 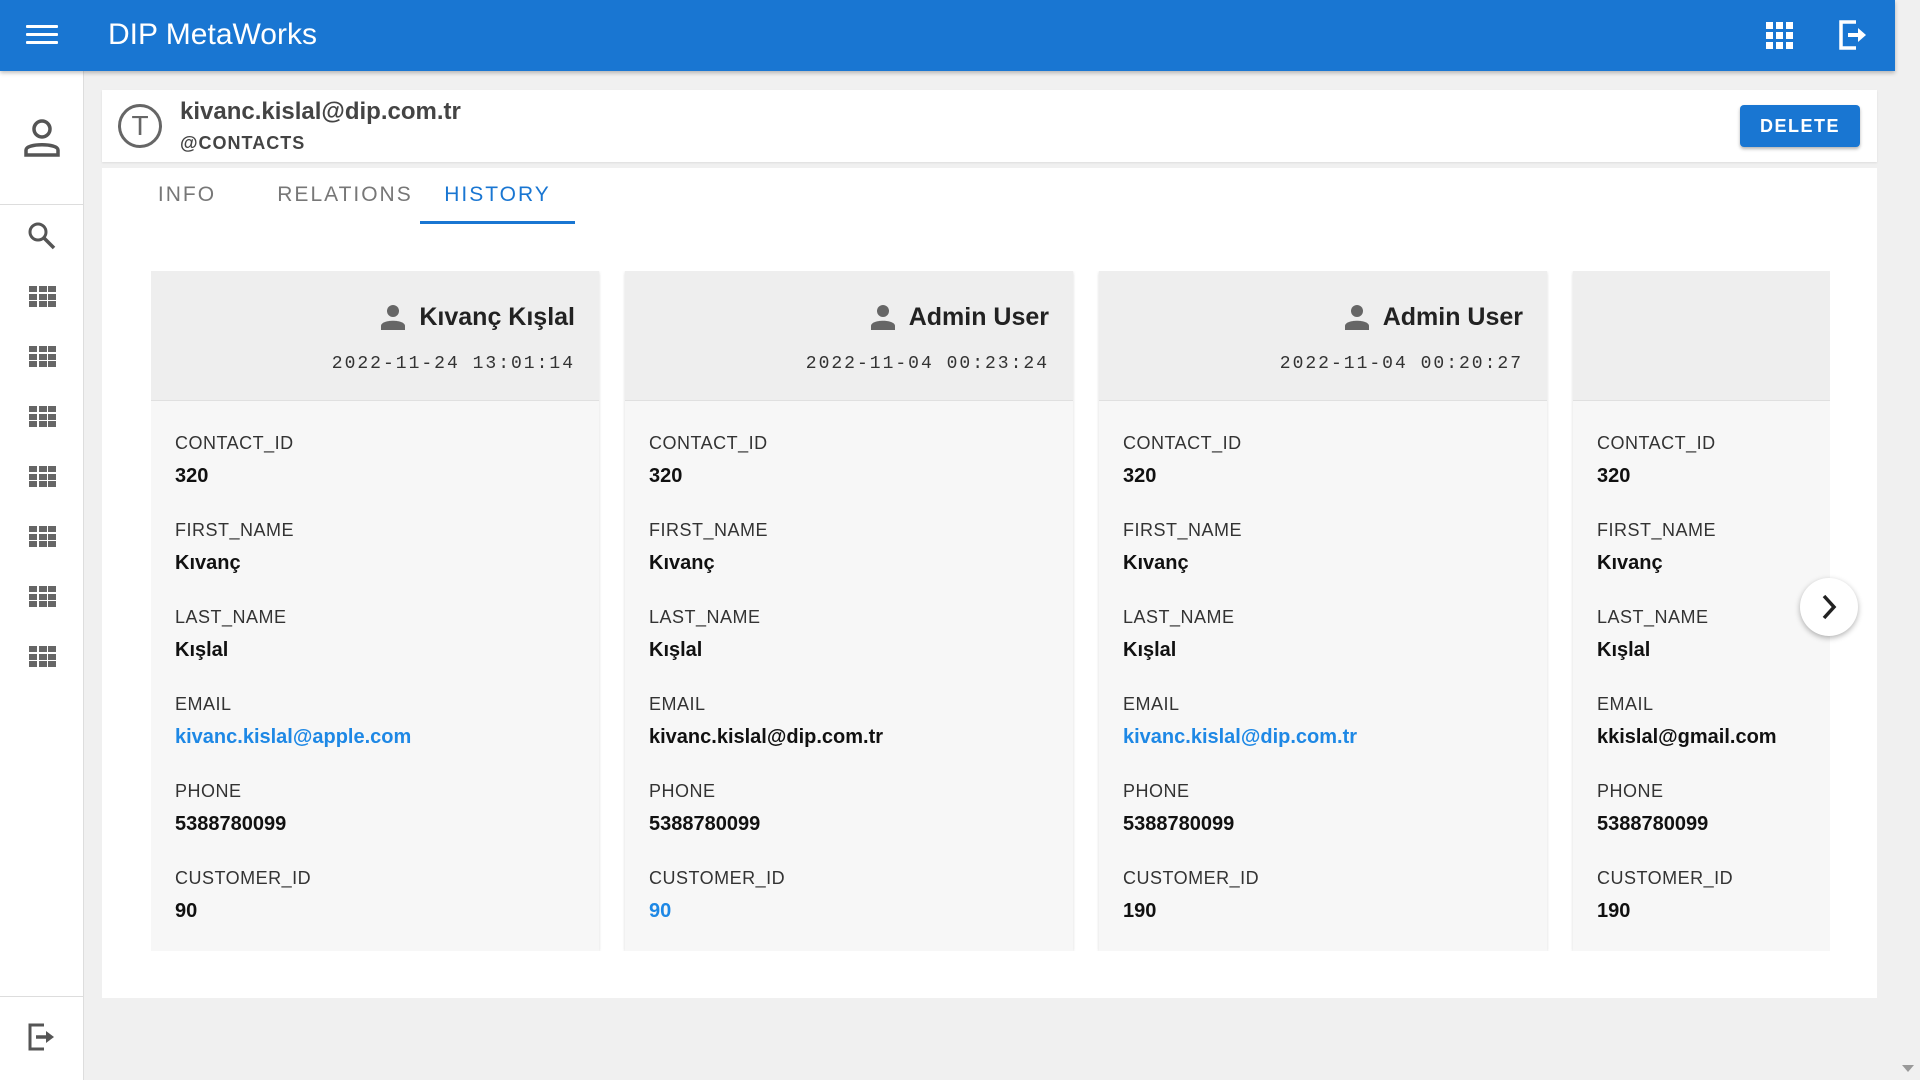 What do you see at coordinates (1779, 35) in the screenshot?
I see `apps-icon` at bounding box center [1779, 35].